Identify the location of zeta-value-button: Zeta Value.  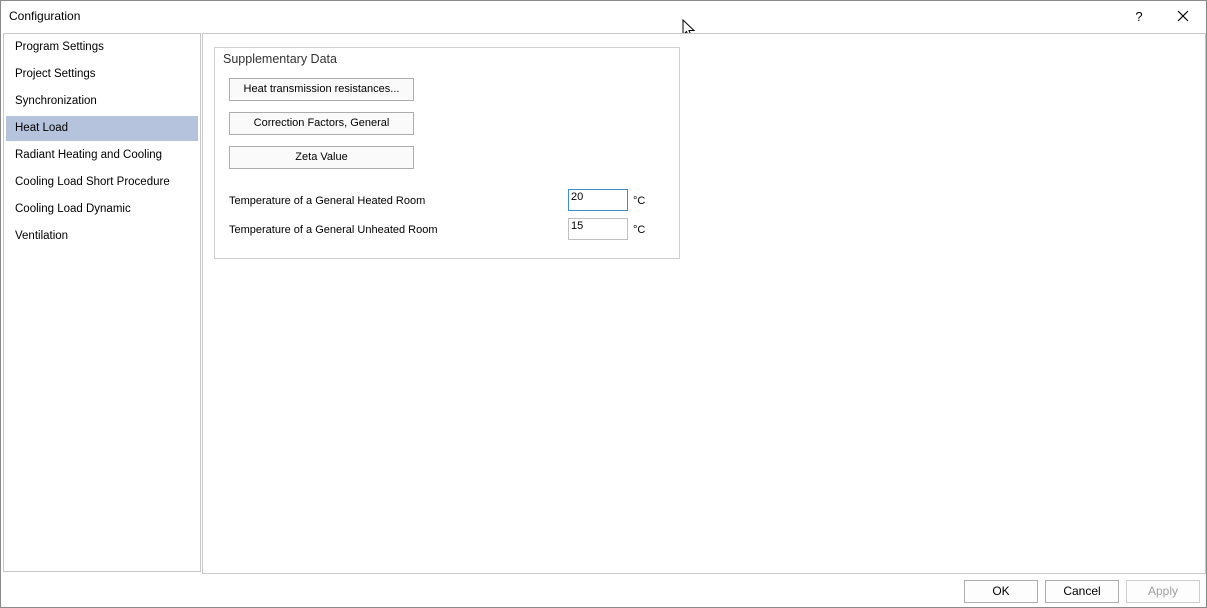
(321, 157).